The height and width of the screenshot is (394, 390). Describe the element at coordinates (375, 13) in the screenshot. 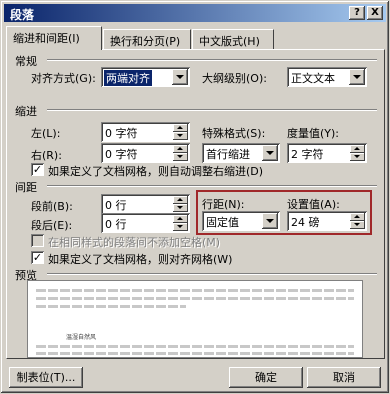

I see `close-button: X` at that location.